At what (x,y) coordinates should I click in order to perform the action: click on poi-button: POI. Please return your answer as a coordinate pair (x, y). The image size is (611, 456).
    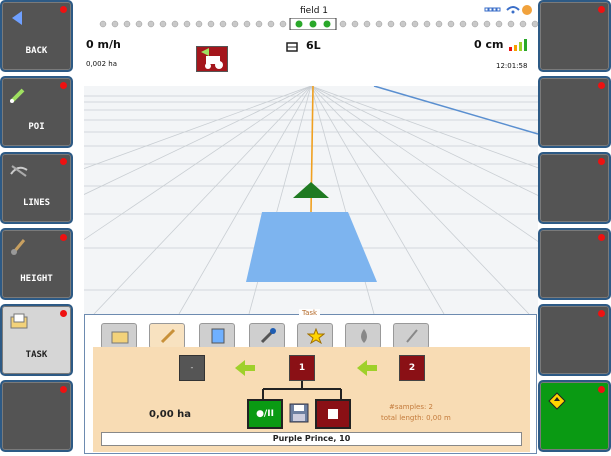
    Looking at the image, I should click on (36, 112).